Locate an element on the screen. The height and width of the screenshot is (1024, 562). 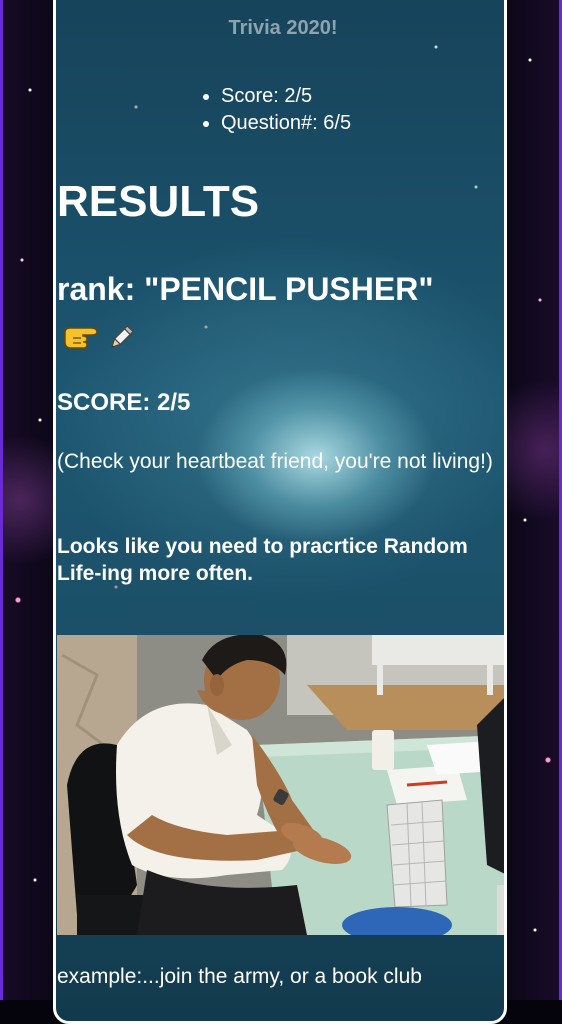
app-title: Trivia 2020! is located at coordinates (283, 28).